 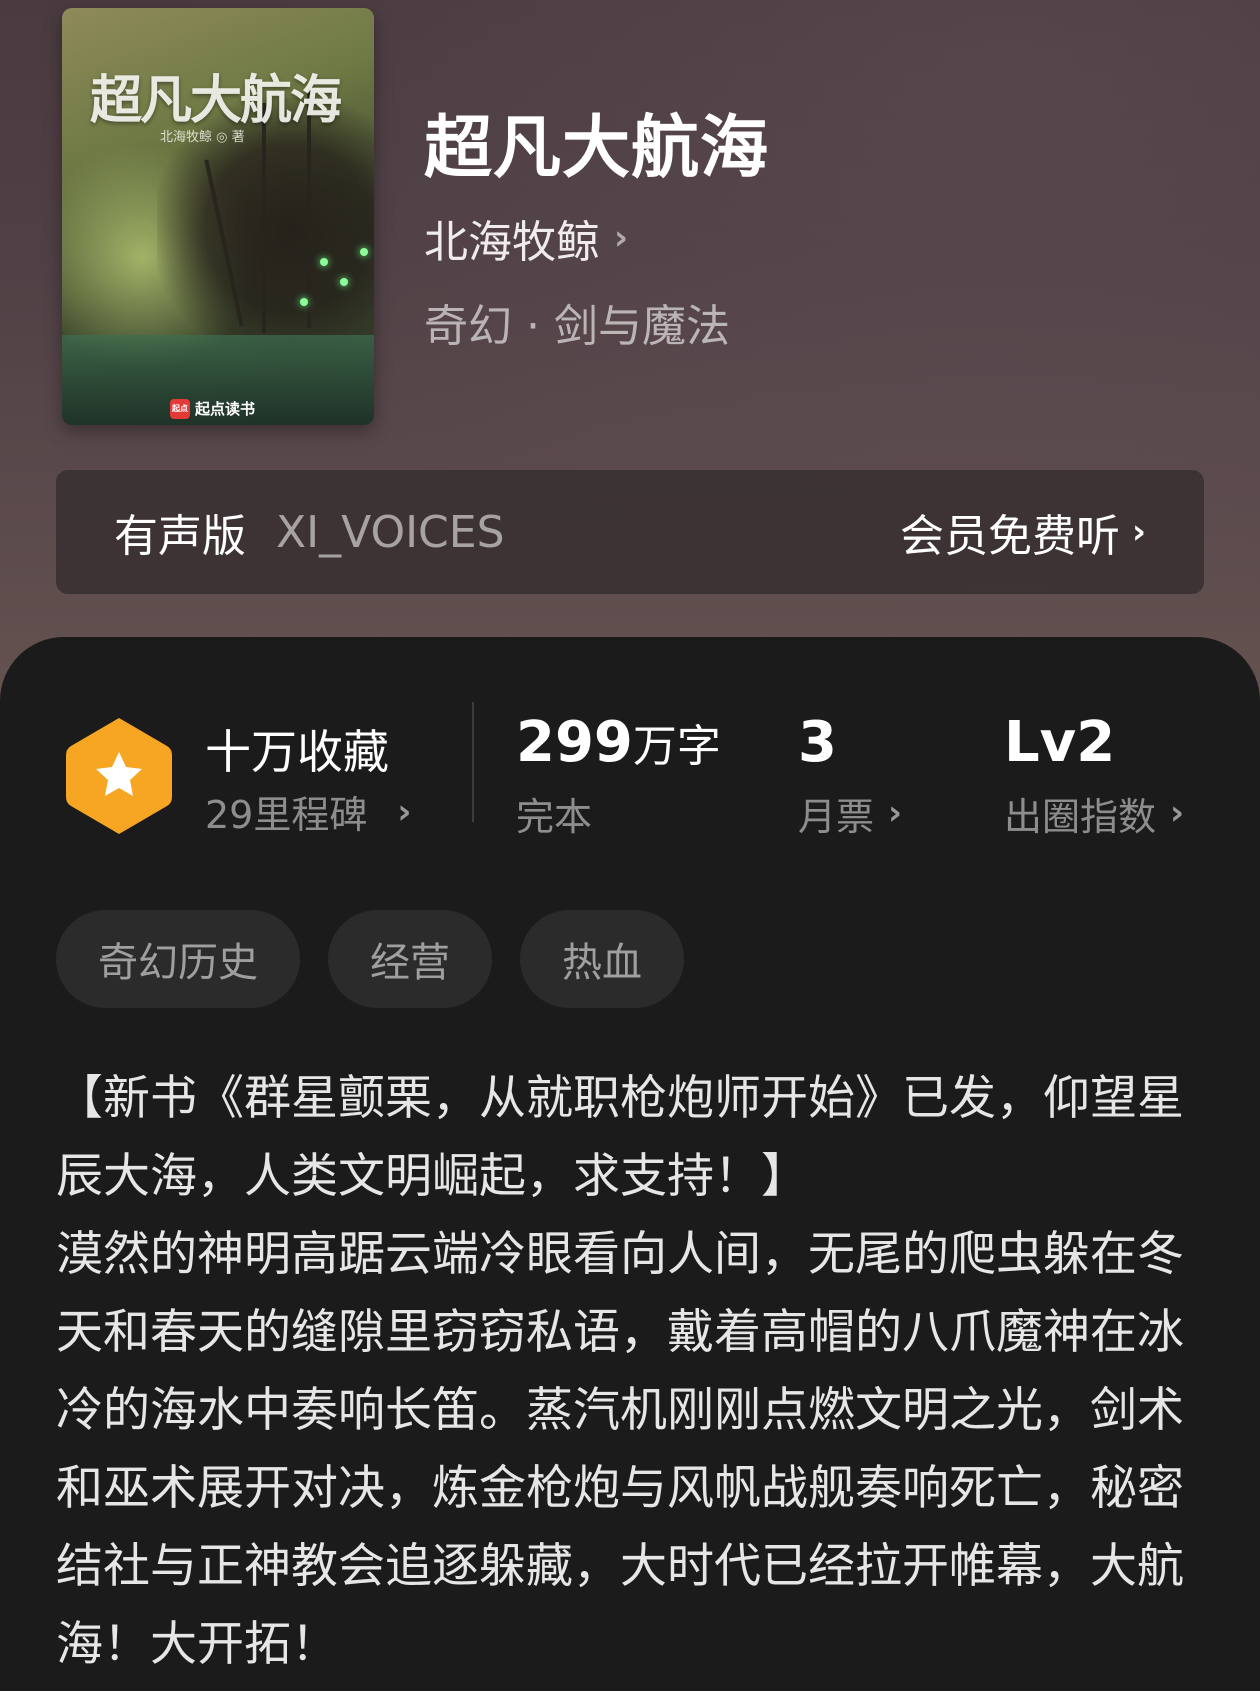 What do you see at coordinates (297, 752) in the screenshot?
I see `collection-count: 十万收藏` at bounding box center [297, 752].